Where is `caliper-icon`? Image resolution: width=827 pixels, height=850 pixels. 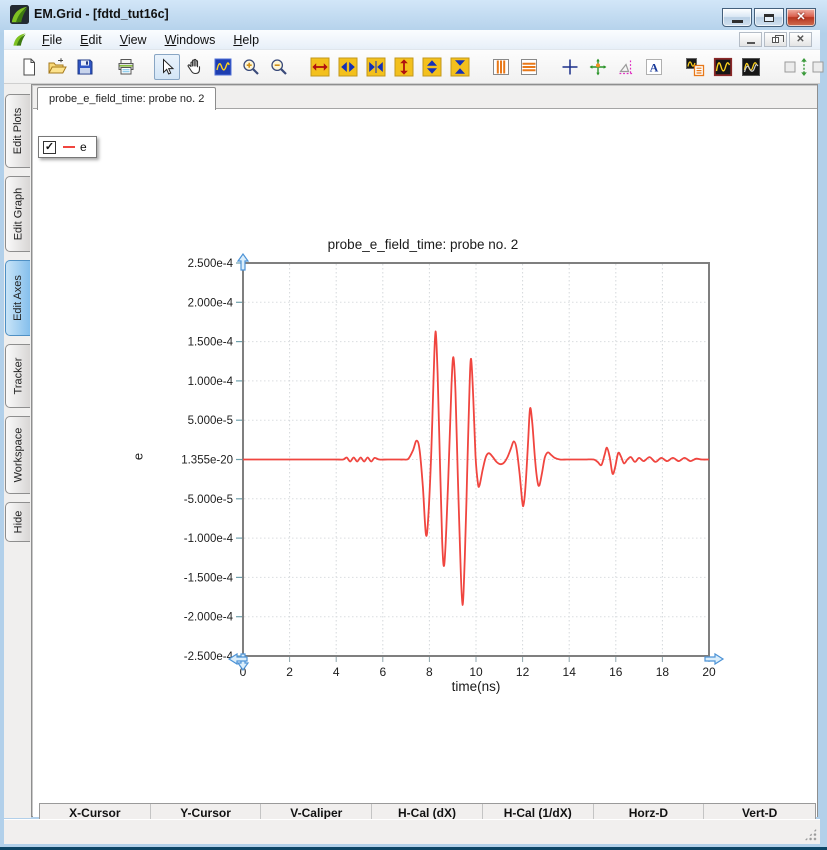
caliper-icon is located at coordinates (626, 67).